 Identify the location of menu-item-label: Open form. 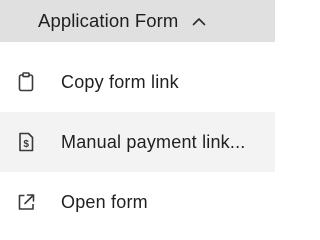
(104, 201).